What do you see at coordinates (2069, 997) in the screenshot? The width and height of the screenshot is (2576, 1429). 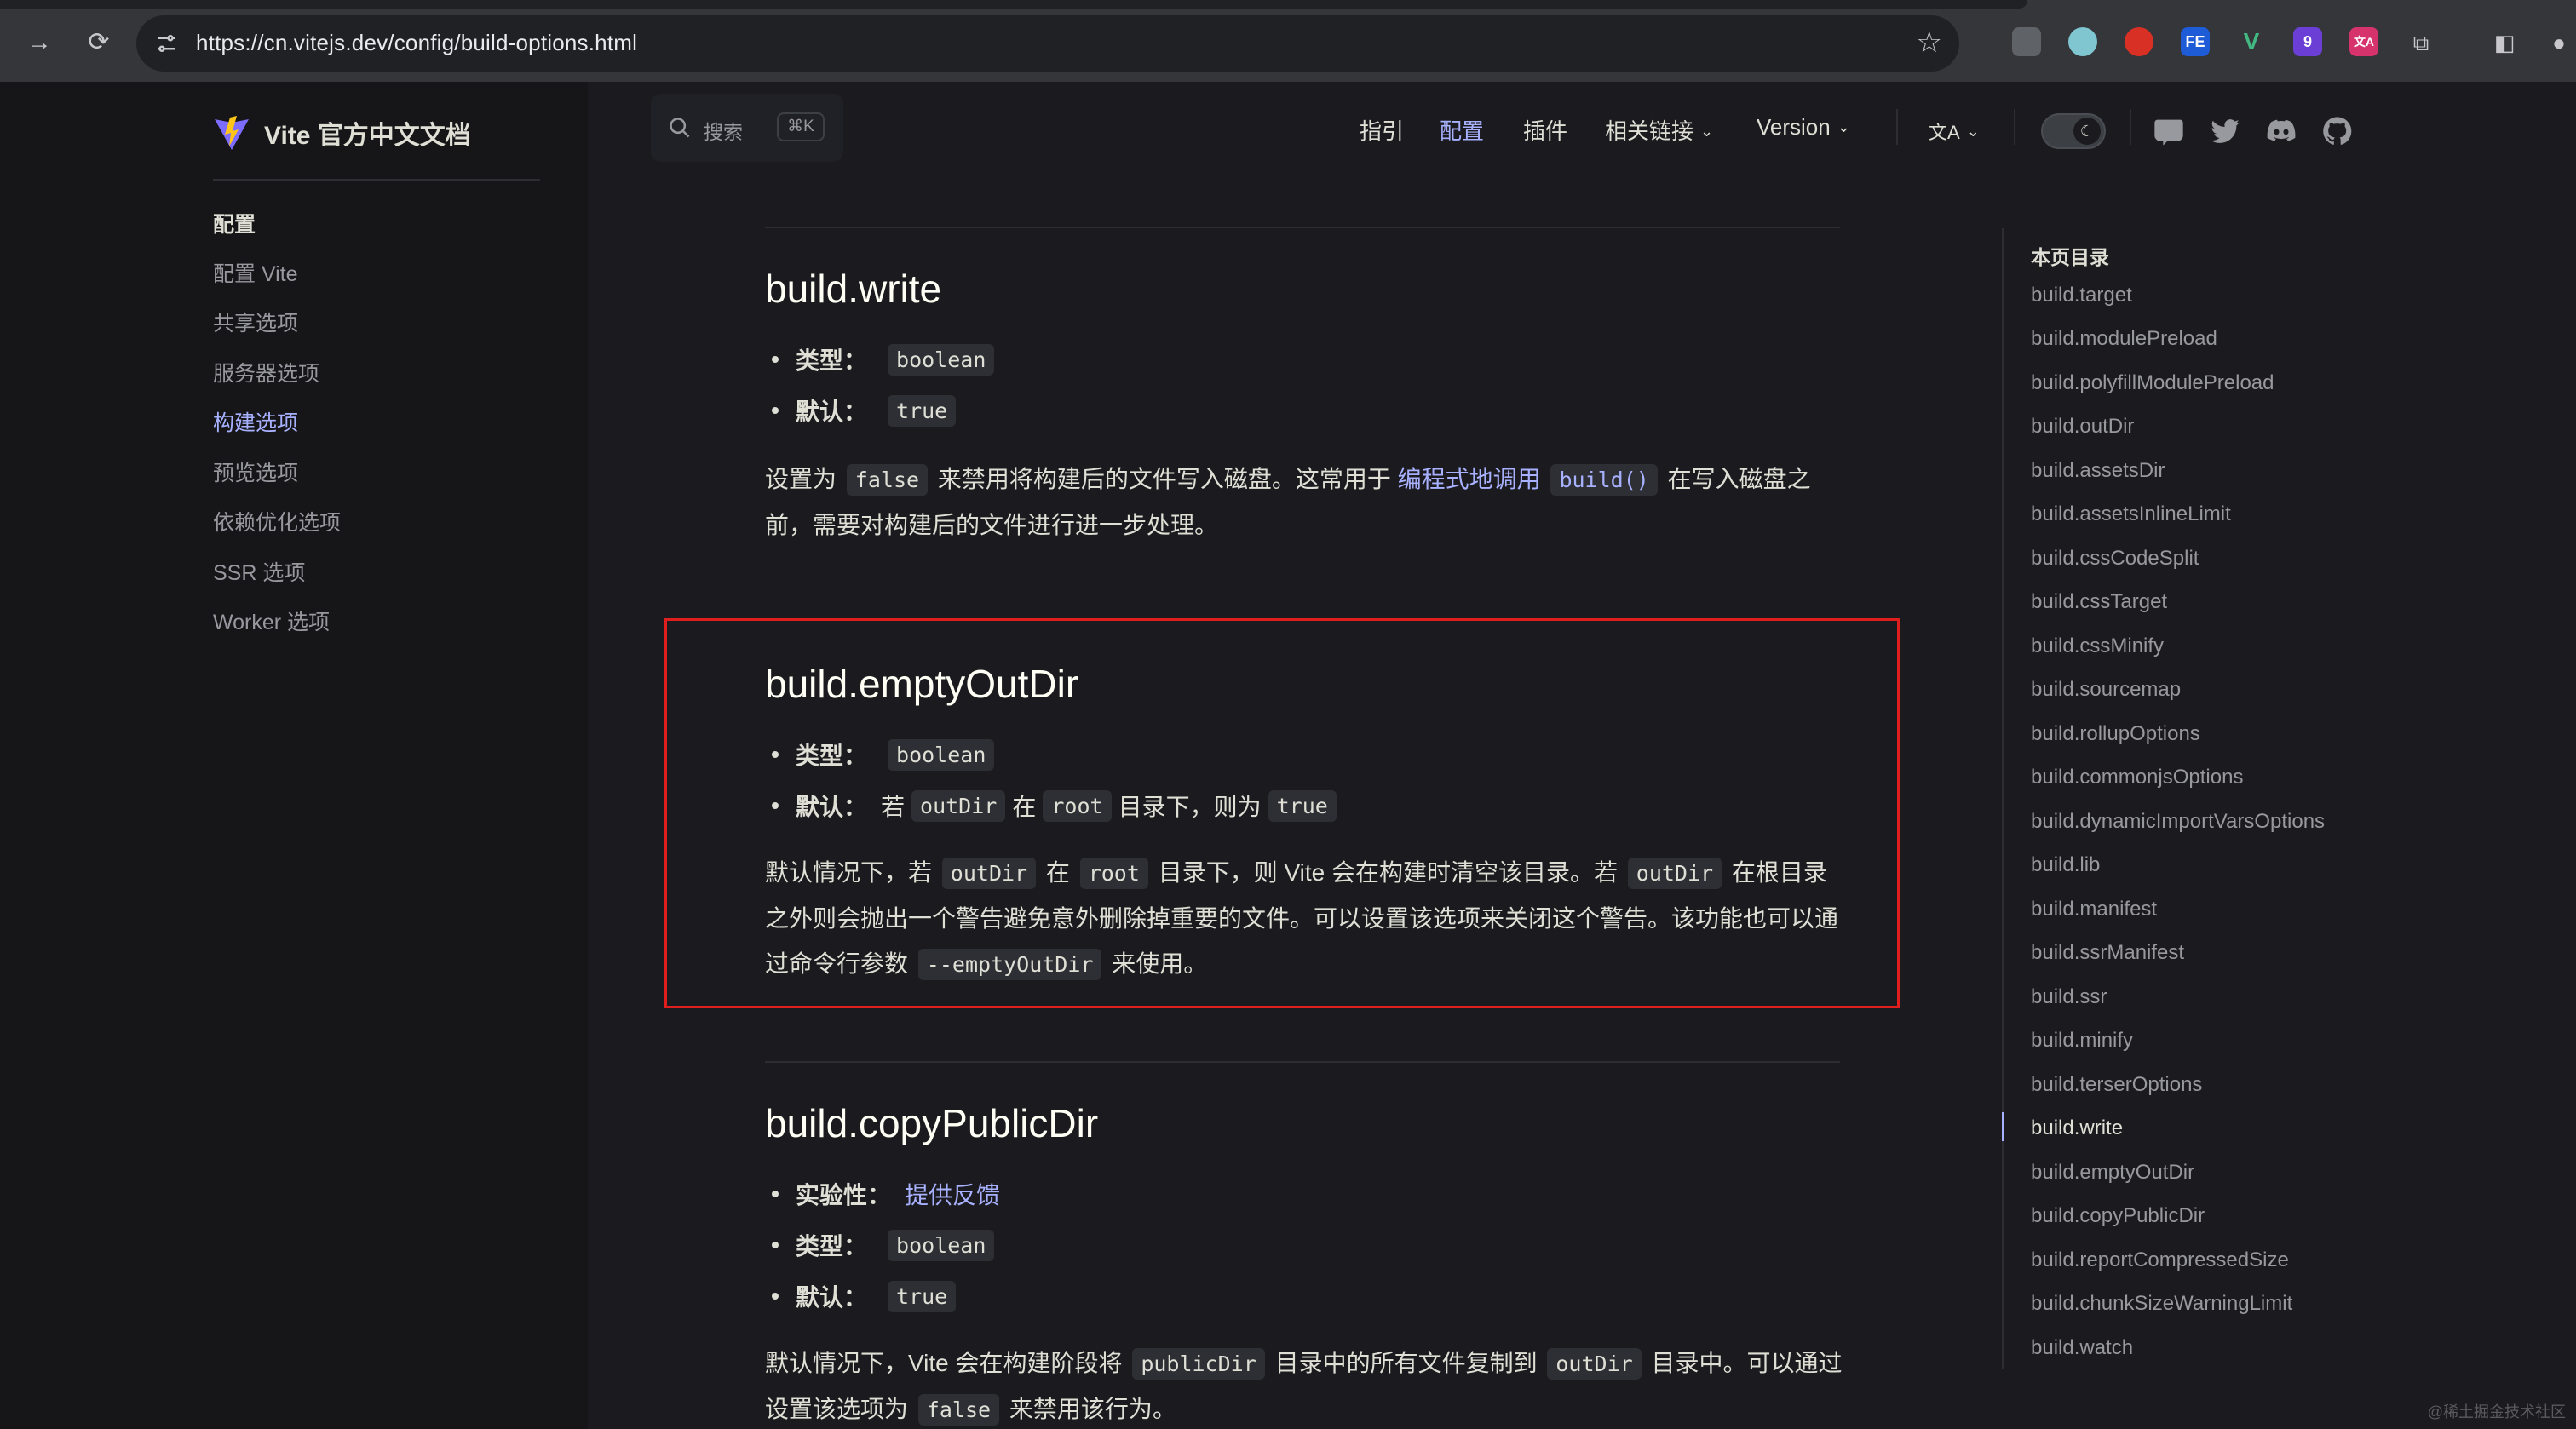 I see `toc-item: build.ssr` at bounding box center [2069, 997].